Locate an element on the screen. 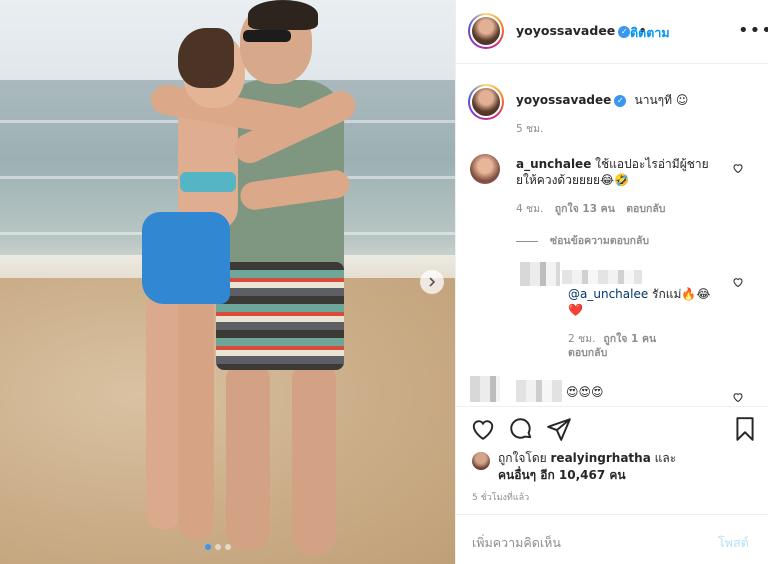 The height and width of the screenshot is (564, 768). caption-time-text: 5 ชม. is located at coordinates (530, 129).